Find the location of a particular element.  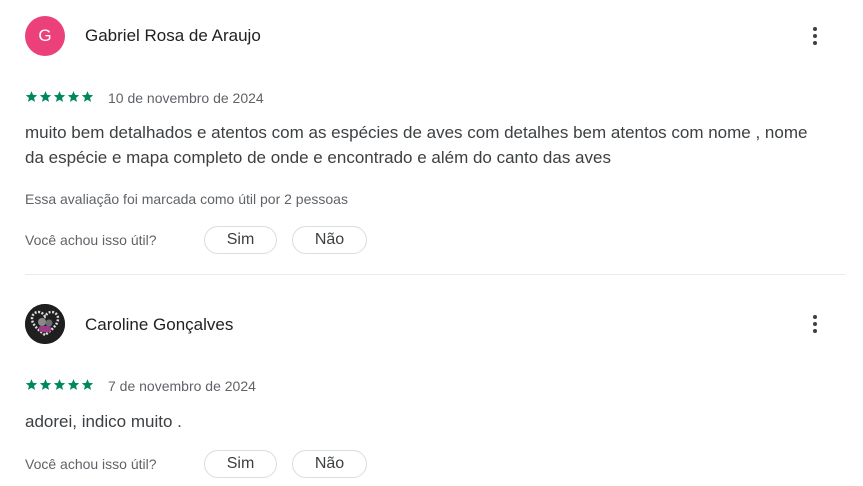

avatar: G is located at coordinates (45, 36).